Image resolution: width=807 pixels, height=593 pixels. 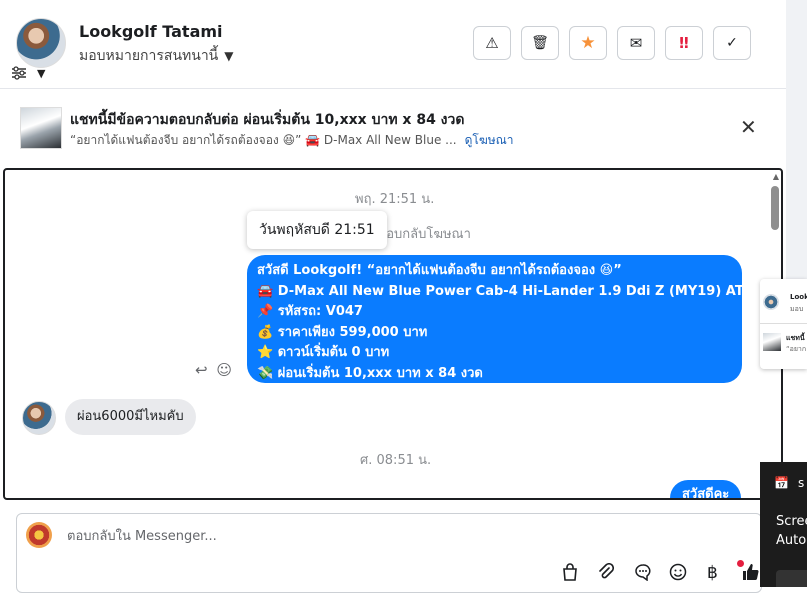 What do you see at coordinates (151, 31) in the screenshot?
I see `contact-name: Lookgolf Tatami` at bounding box center [151, 31].